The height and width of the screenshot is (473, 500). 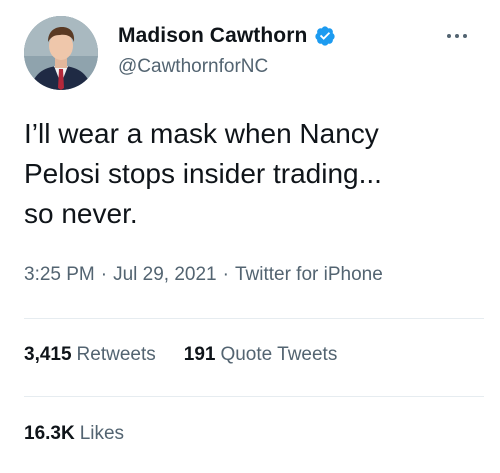 I want to click on more-options-icon, so click(x=457, y=36).